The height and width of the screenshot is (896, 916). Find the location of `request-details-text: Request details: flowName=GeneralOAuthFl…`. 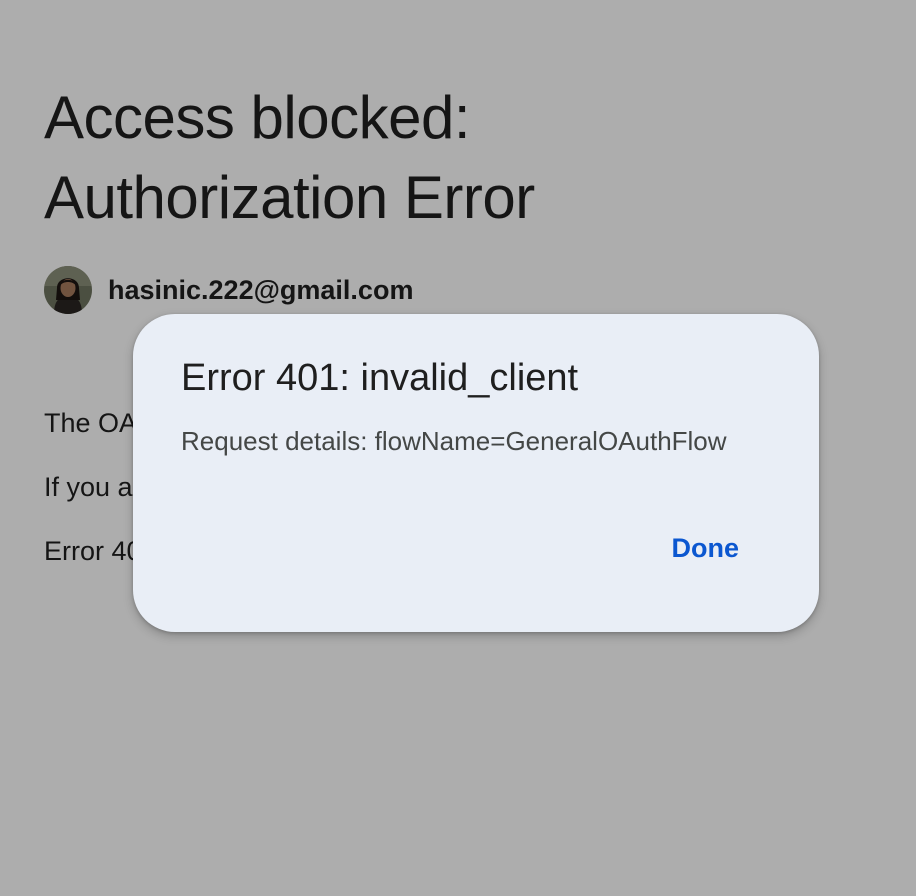

request-details-text: Request details: flowName=GeneralOAuthFl… is located at coordinates (454, 441).